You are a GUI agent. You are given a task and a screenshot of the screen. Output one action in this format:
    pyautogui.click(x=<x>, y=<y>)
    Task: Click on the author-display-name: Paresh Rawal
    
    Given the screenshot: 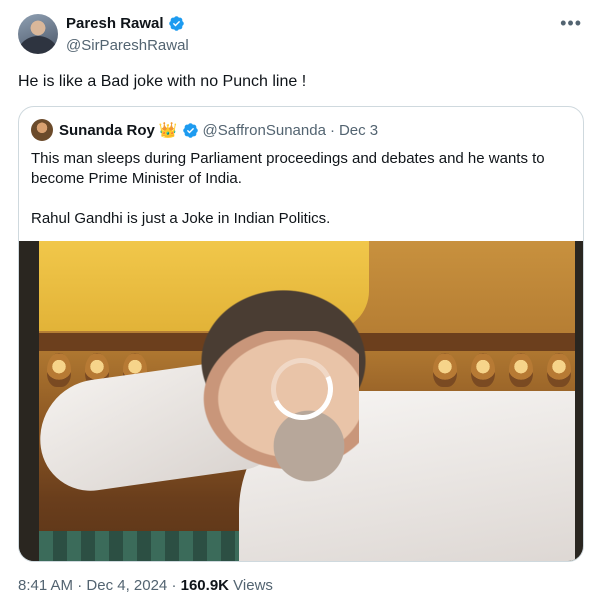 What is the action you would take?
    pyautogui.click(x=115, y=23)
    